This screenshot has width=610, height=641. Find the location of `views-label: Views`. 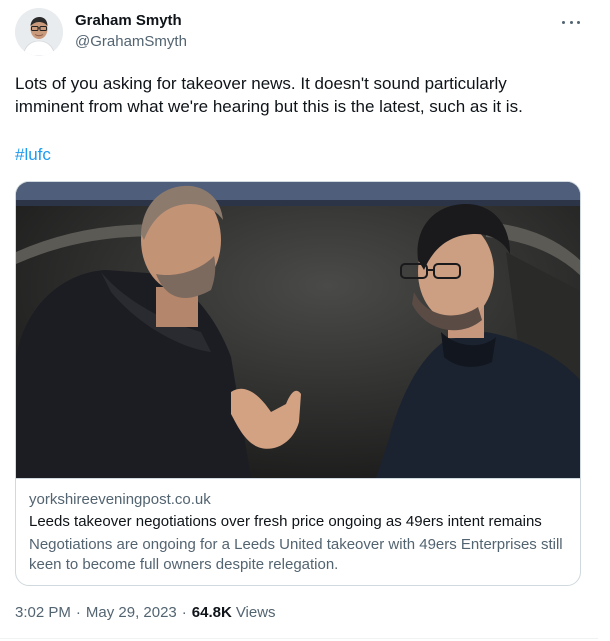

views-label: Views is located at coordinates (256, 612).